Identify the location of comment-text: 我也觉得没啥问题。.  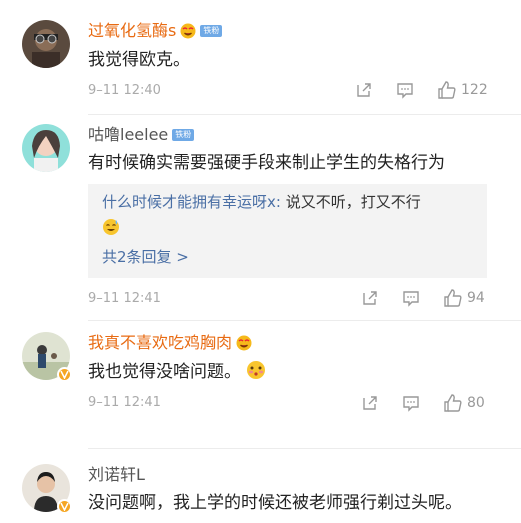
(177, 372).